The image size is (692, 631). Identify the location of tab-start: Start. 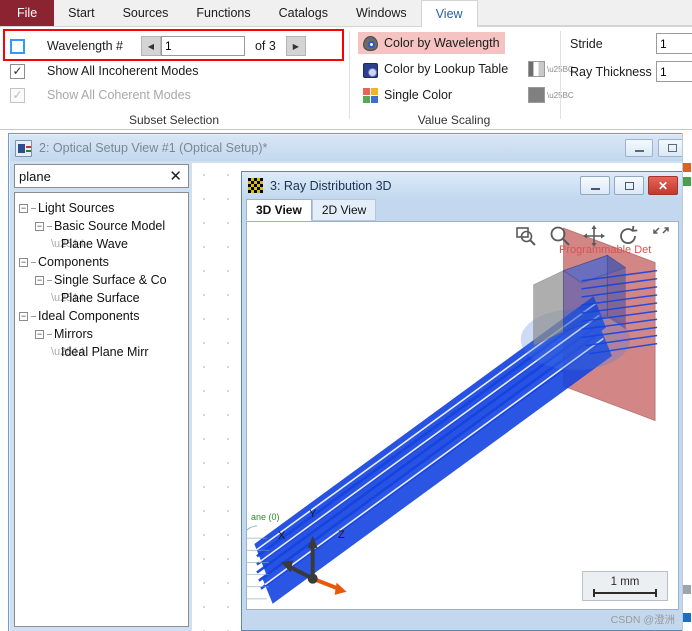
(81, 13).